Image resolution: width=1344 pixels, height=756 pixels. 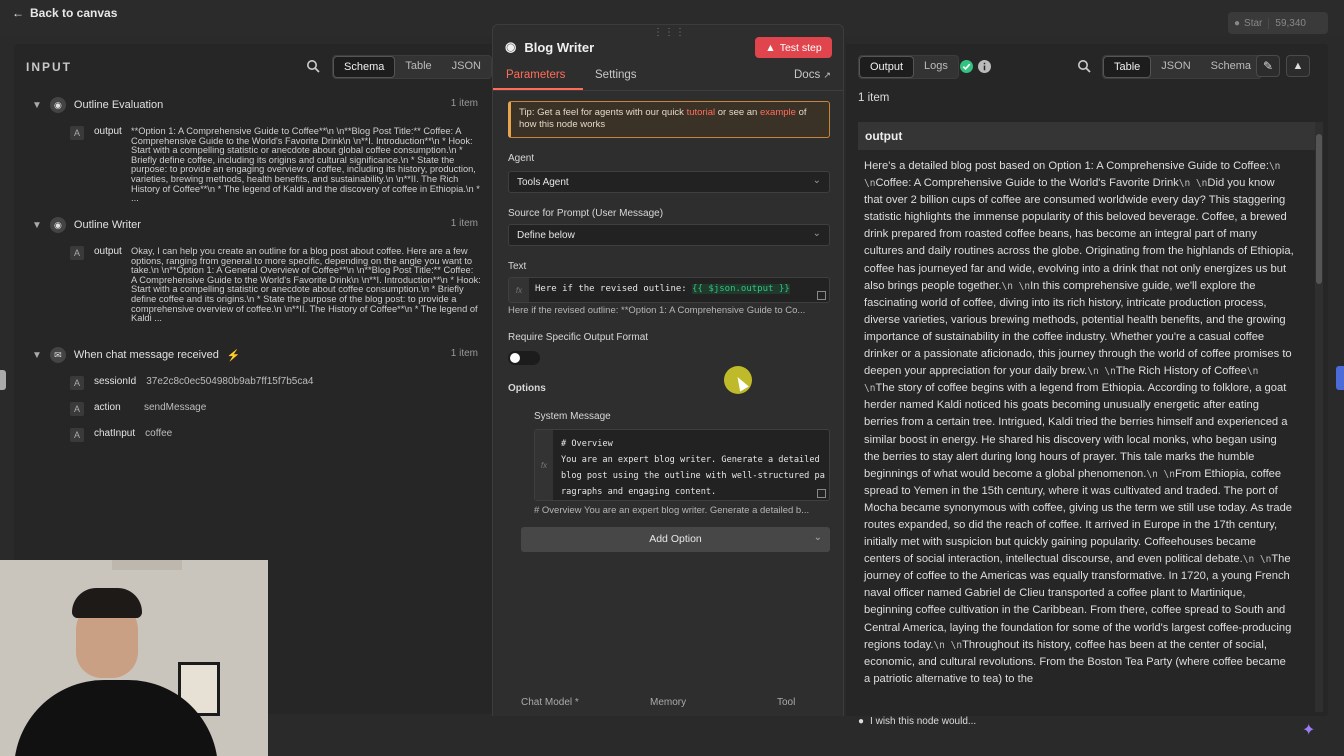 I want to click on right-edge-handle, so click(x=1340, y=378).